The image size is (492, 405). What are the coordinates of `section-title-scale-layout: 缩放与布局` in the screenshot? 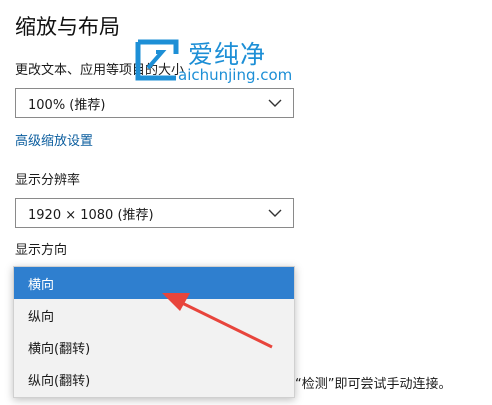 It's located at (67, 27).